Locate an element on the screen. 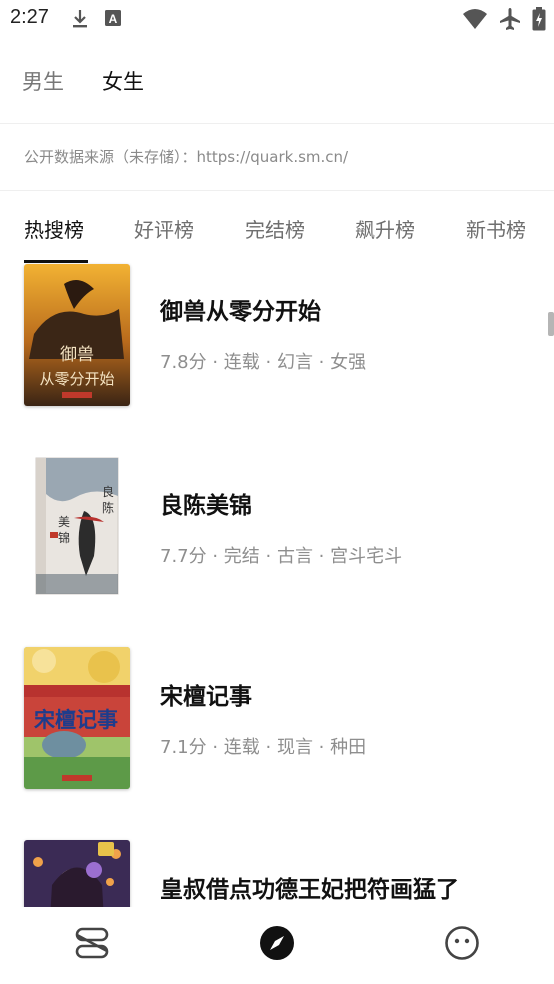 The image size is (554, 984). svg-text: 良 is located at coordinates (108, 491).